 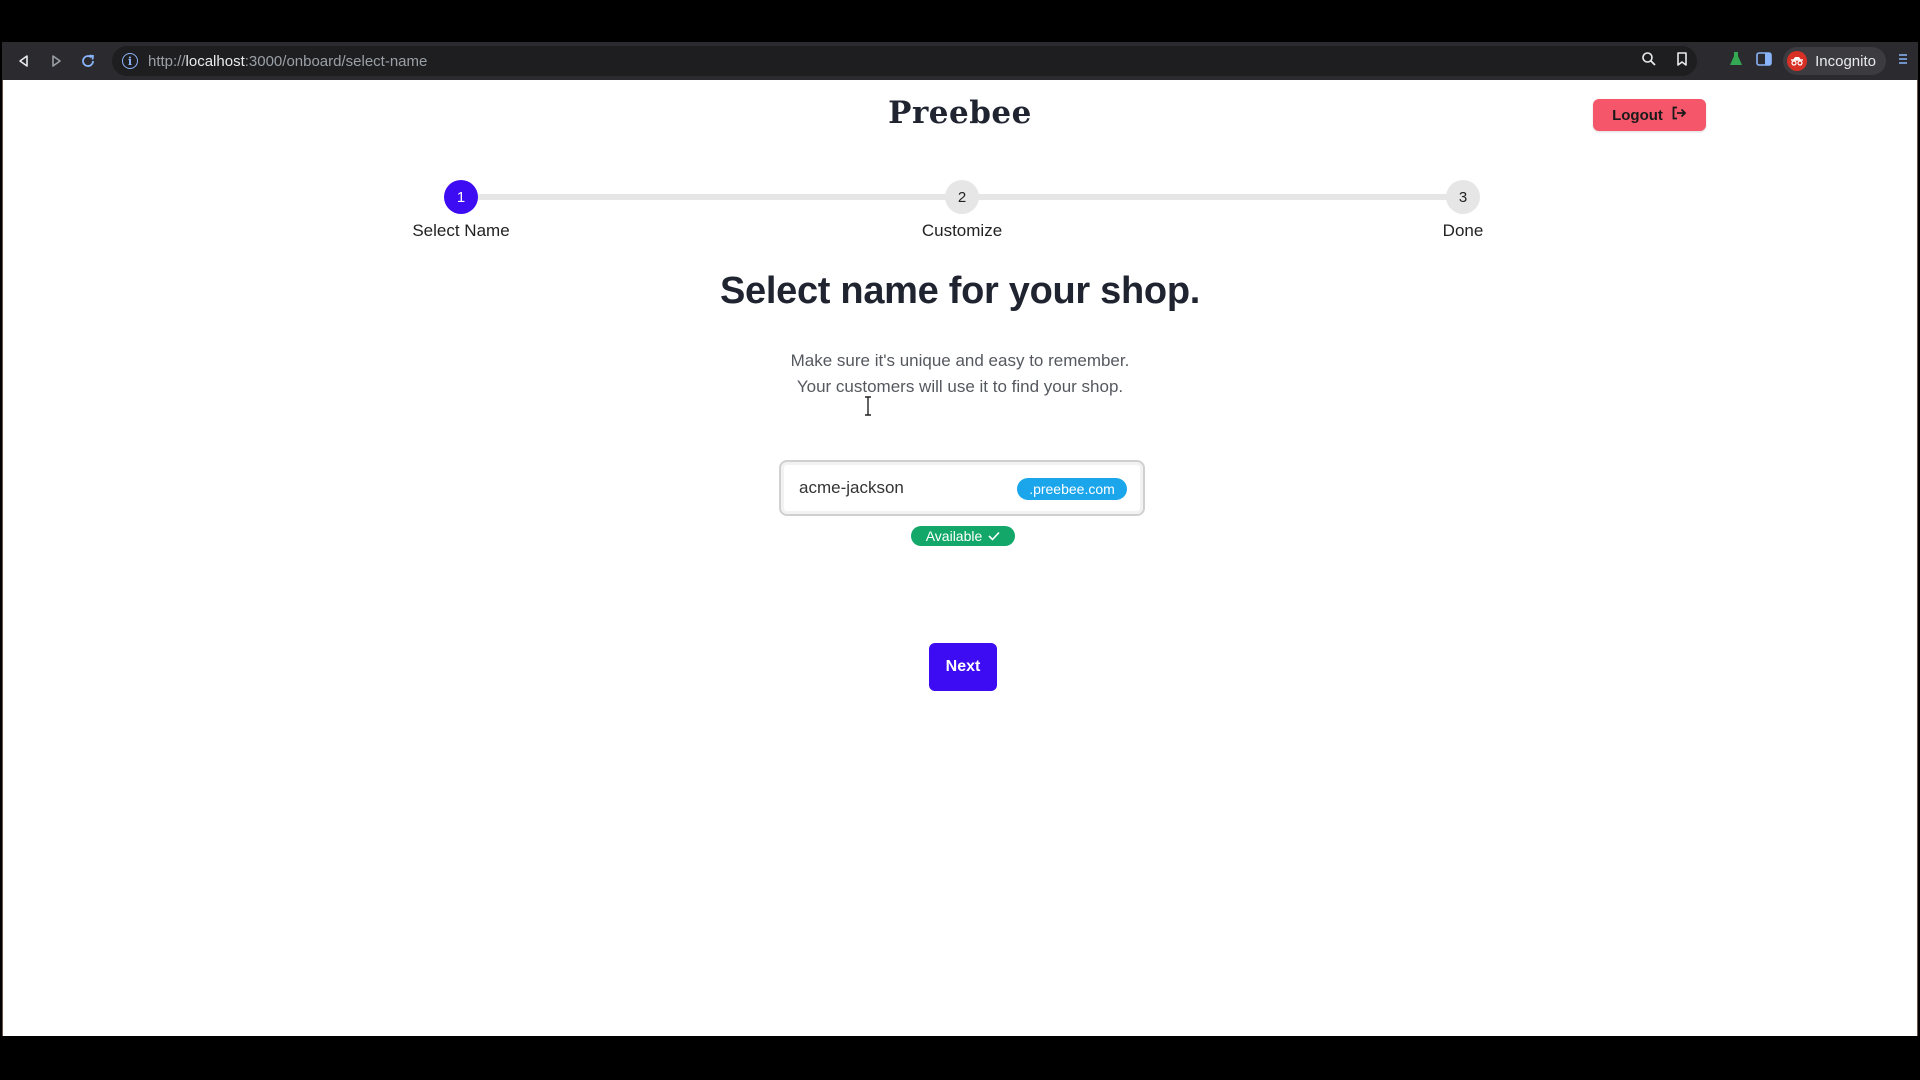 I want to click on bookmark-icon, so click(x=1682, y=61).